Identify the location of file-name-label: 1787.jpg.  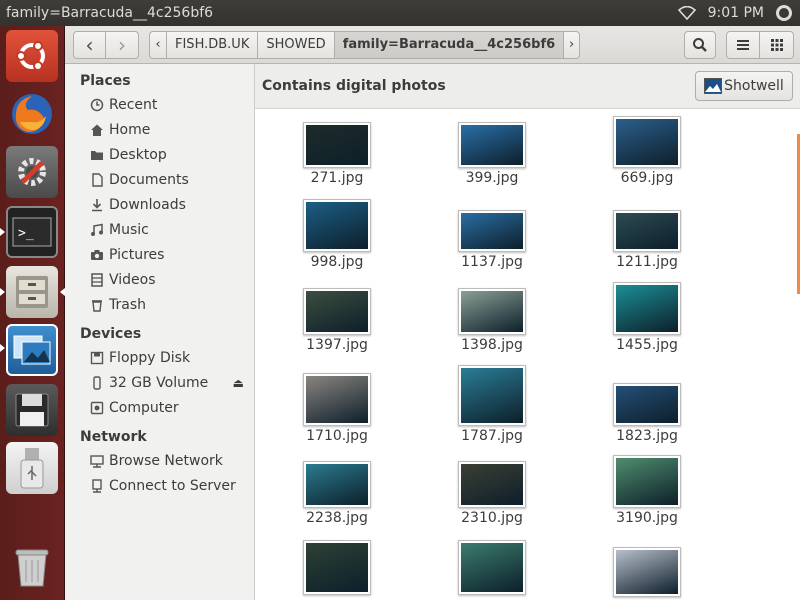
(492, 436).